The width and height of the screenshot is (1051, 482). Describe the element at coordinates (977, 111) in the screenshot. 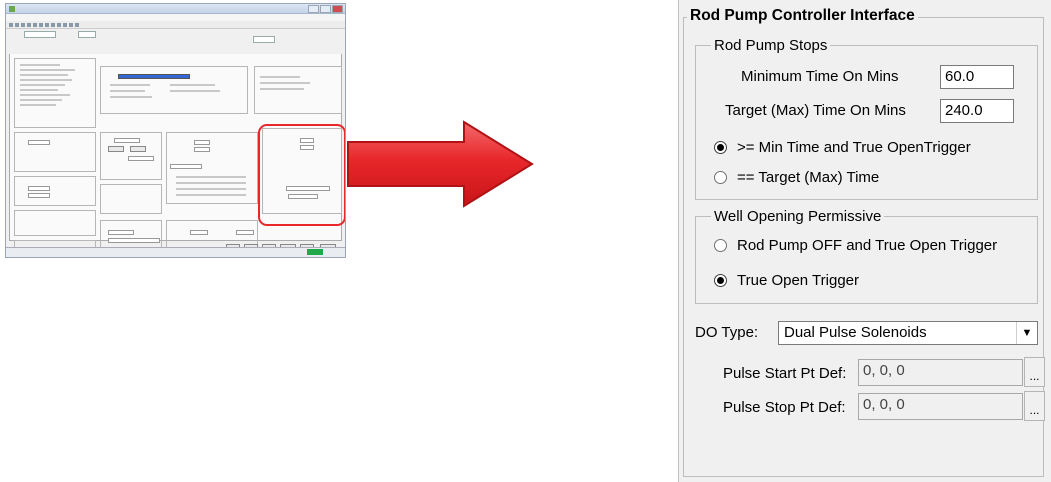

I see `target-time-input: 240.0` at that location.